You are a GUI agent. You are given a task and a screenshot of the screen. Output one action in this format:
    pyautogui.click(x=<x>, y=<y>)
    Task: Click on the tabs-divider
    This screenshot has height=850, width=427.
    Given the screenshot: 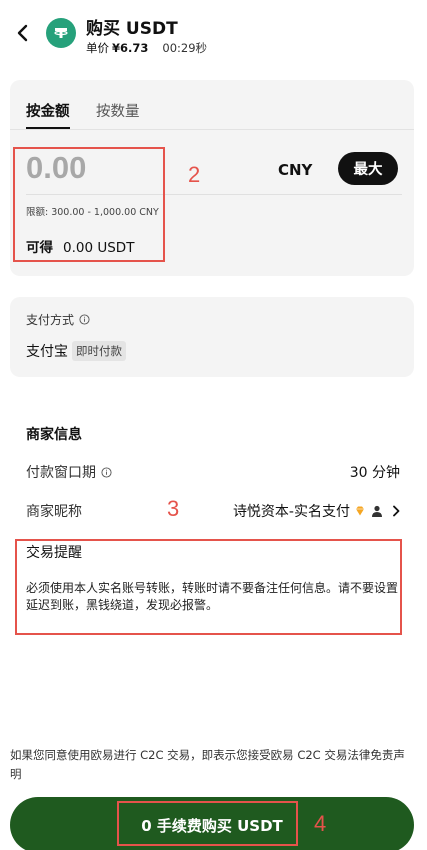 What is the action you would take?
    pyautogui.click(x=212, y=129)
    